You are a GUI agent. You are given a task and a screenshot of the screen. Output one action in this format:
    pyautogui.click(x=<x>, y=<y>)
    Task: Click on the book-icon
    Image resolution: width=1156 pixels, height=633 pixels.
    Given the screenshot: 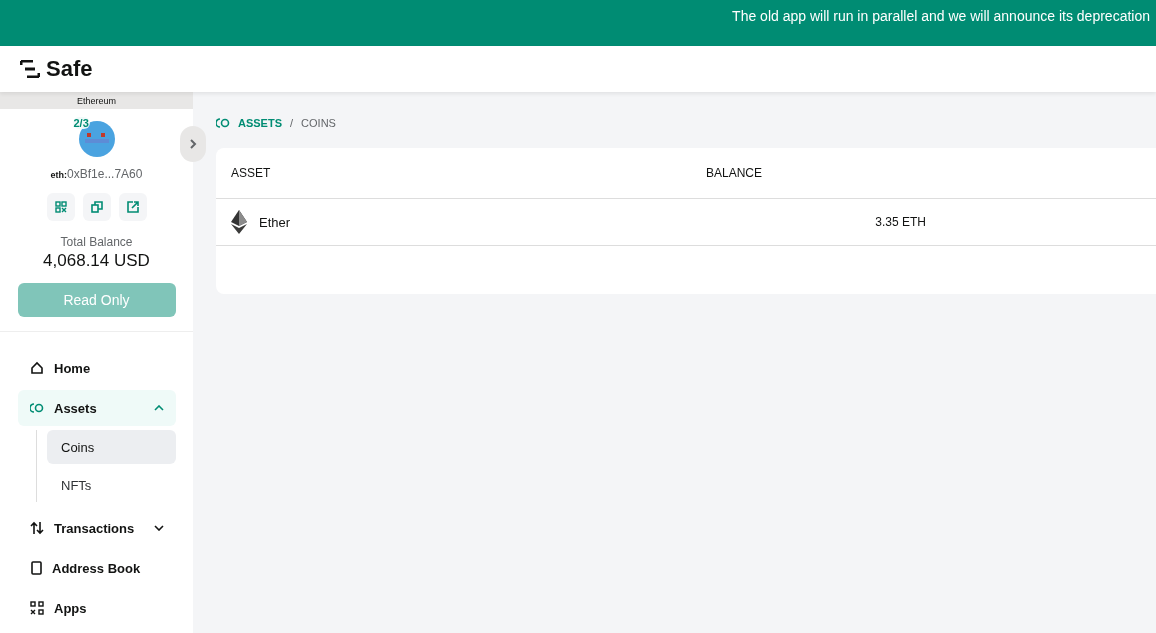 What is the action you would take?
    pyautogui.click(x=36, y=568)
    